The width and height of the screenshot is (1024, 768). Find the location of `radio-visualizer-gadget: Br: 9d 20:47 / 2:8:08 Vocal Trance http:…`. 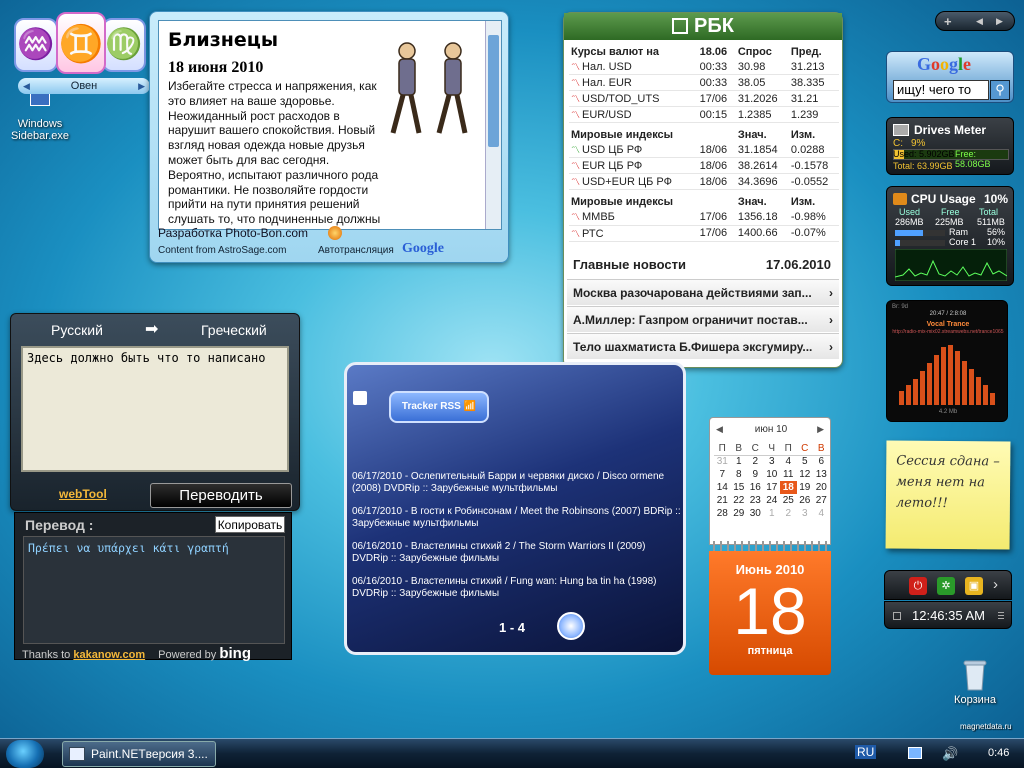

radio-visualizer-gadget: Br: 9d 20:47 / 2:8:08 Vocal Trance http:… is located at coordinates (947, 361).